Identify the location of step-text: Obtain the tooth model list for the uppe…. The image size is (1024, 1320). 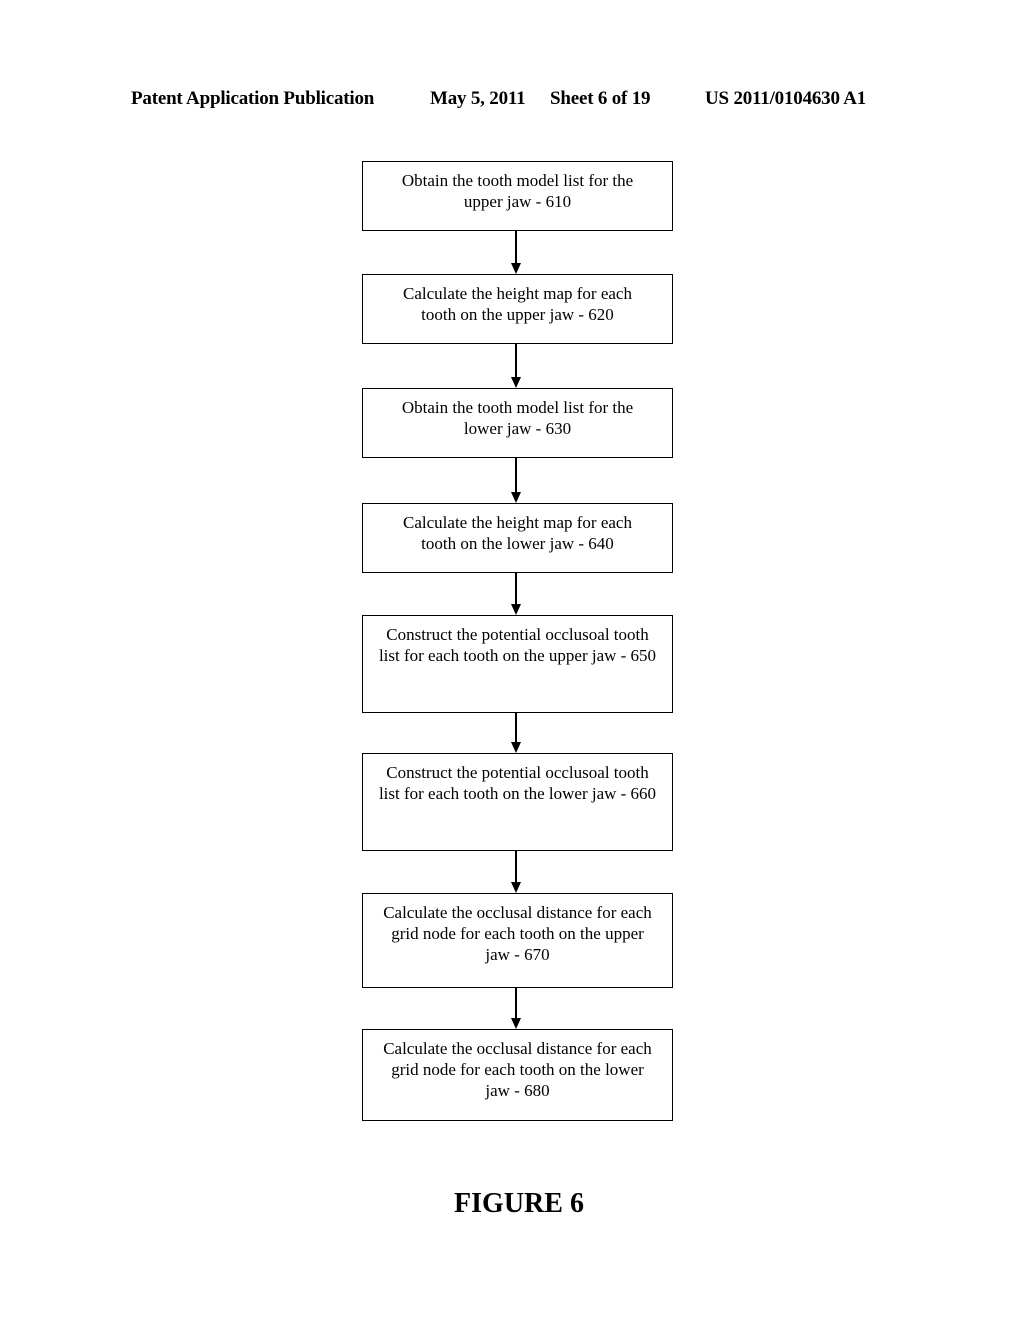
(517, 191).